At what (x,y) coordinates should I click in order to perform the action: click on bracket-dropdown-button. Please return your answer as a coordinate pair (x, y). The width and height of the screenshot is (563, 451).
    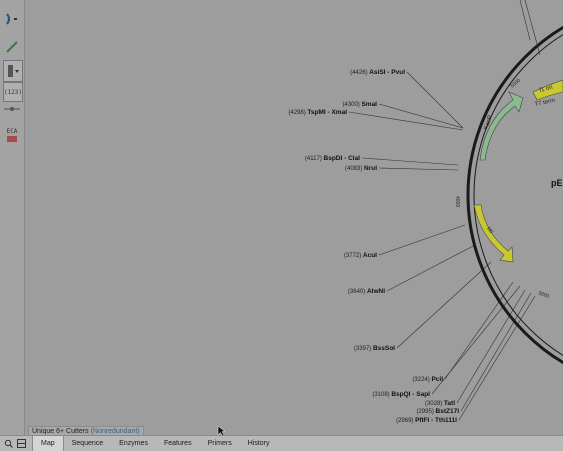
    Looking at the image, I should click on (12, 19).